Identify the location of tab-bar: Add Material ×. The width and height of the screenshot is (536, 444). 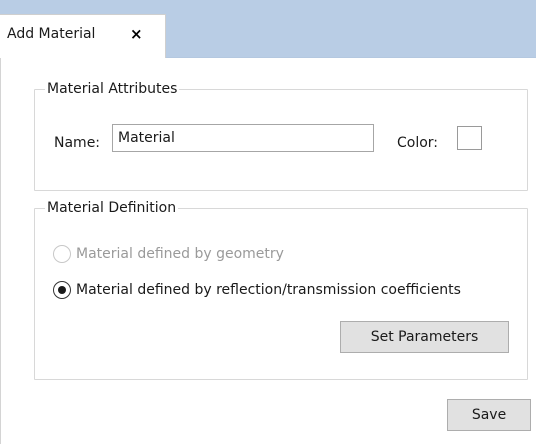
(268, 29).